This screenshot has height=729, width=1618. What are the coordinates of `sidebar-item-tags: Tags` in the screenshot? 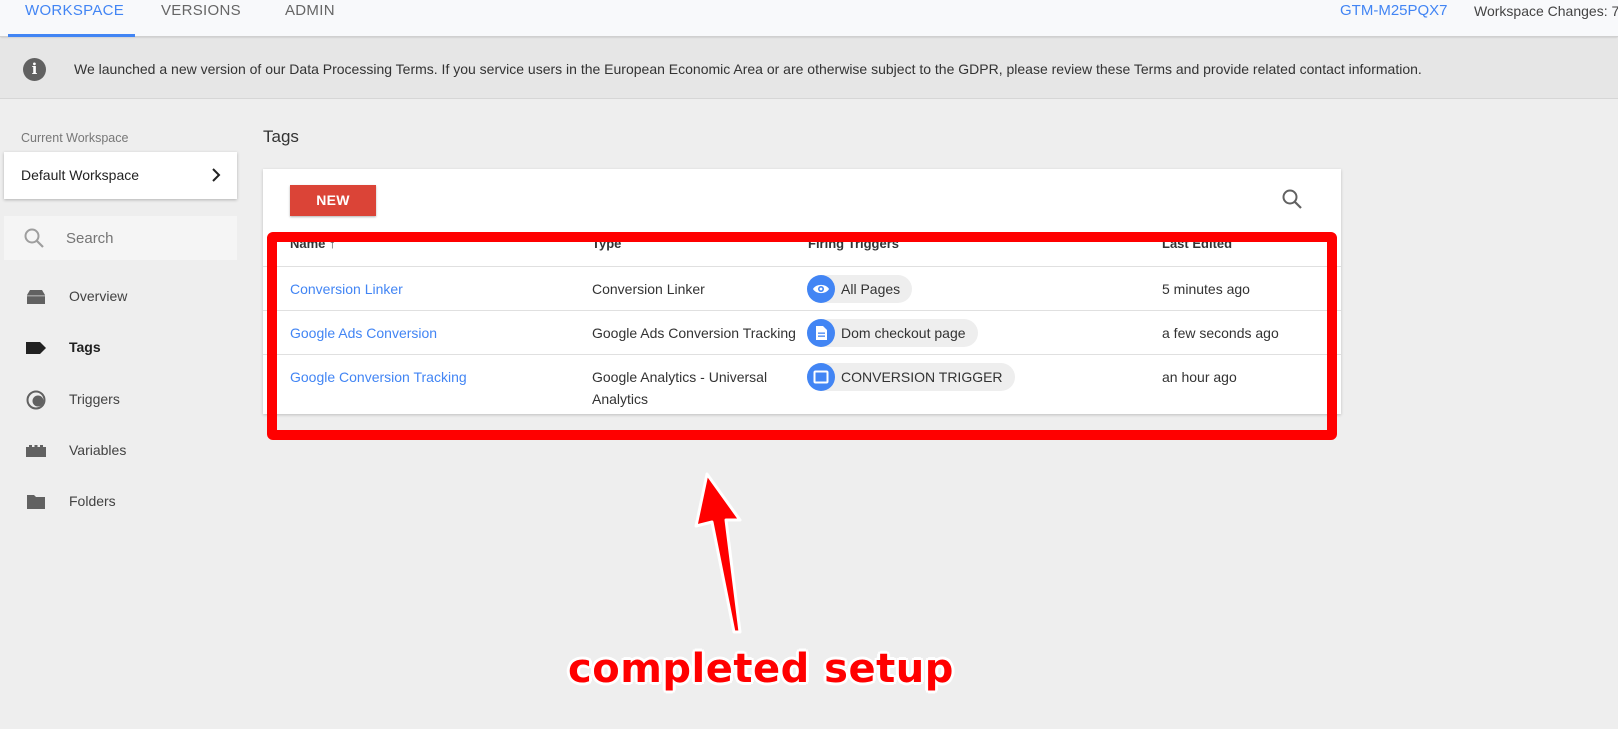 It's located at (120, 348).